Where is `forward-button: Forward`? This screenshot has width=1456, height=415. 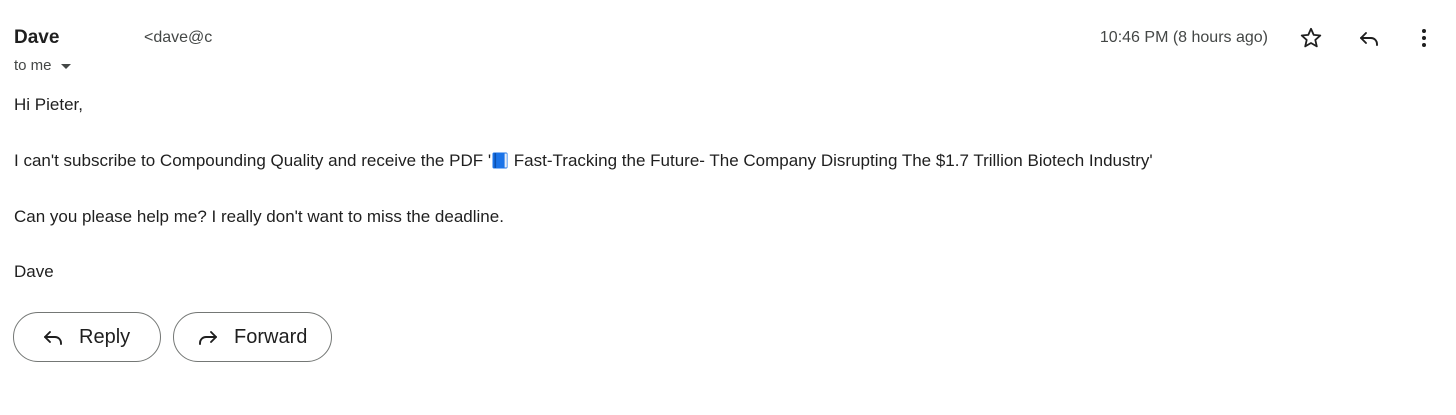 forward-button: Forward is located at coordinates (252, 337).